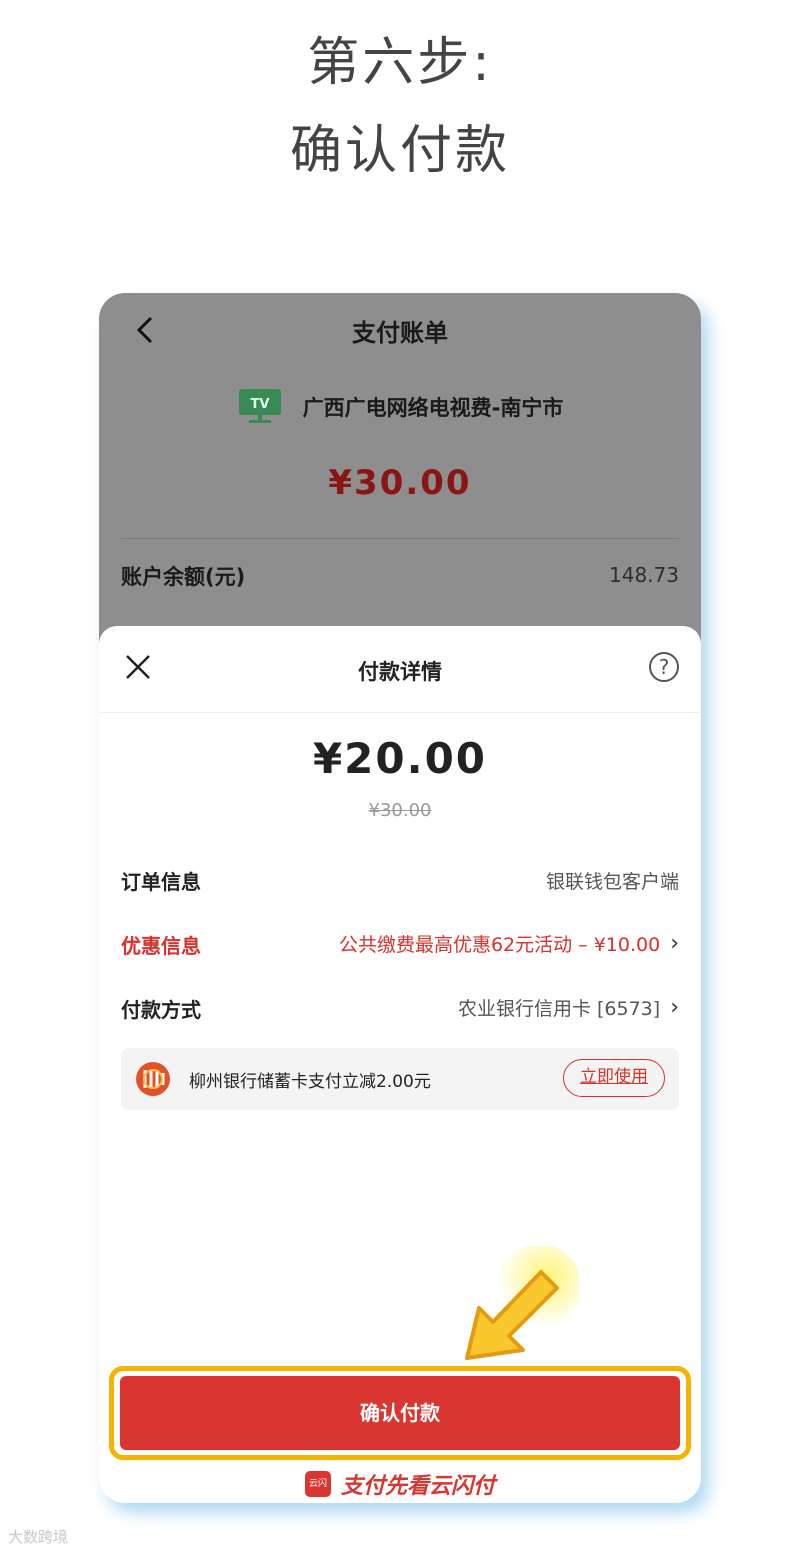 This screenshot has width=800, height=1552. What do you see at coordinates (664, 667) in the screenshot?
I see `help-icon: ?` at bounding box center [664, 667].